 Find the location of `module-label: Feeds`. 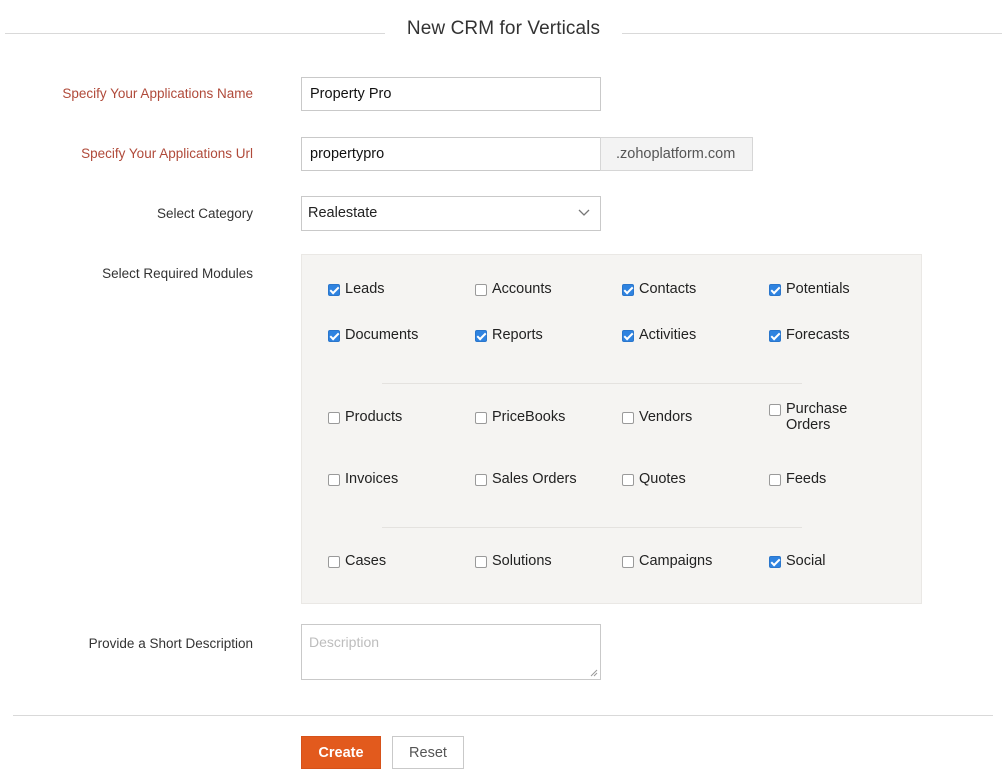

module-label: Feeds is located at coordinates (806, 479).